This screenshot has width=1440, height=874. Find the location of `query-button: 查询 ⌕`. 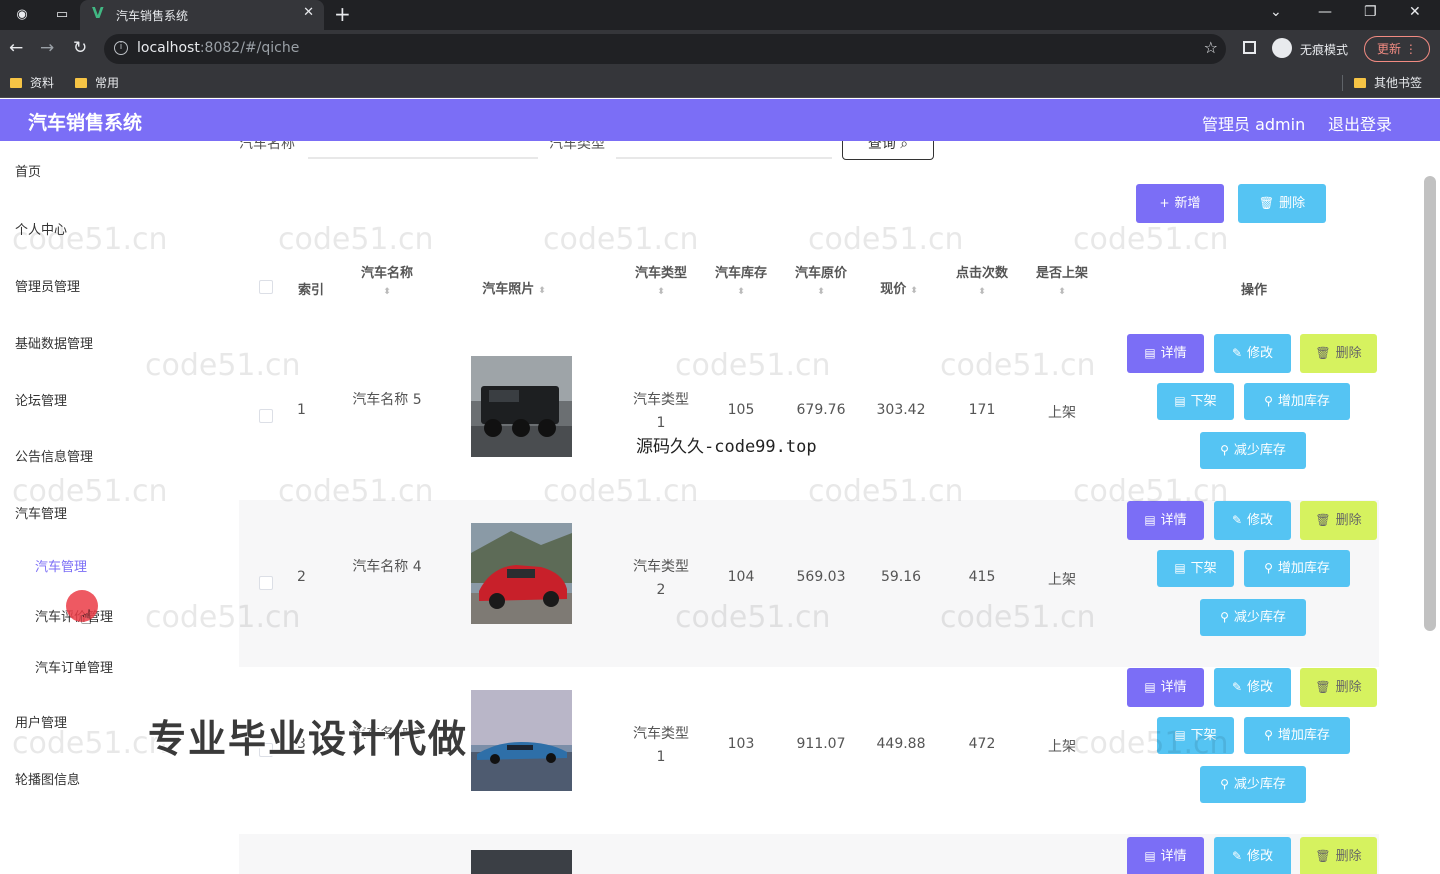

query-button: 查询 ⌕ is located at coordinates (888, 150).